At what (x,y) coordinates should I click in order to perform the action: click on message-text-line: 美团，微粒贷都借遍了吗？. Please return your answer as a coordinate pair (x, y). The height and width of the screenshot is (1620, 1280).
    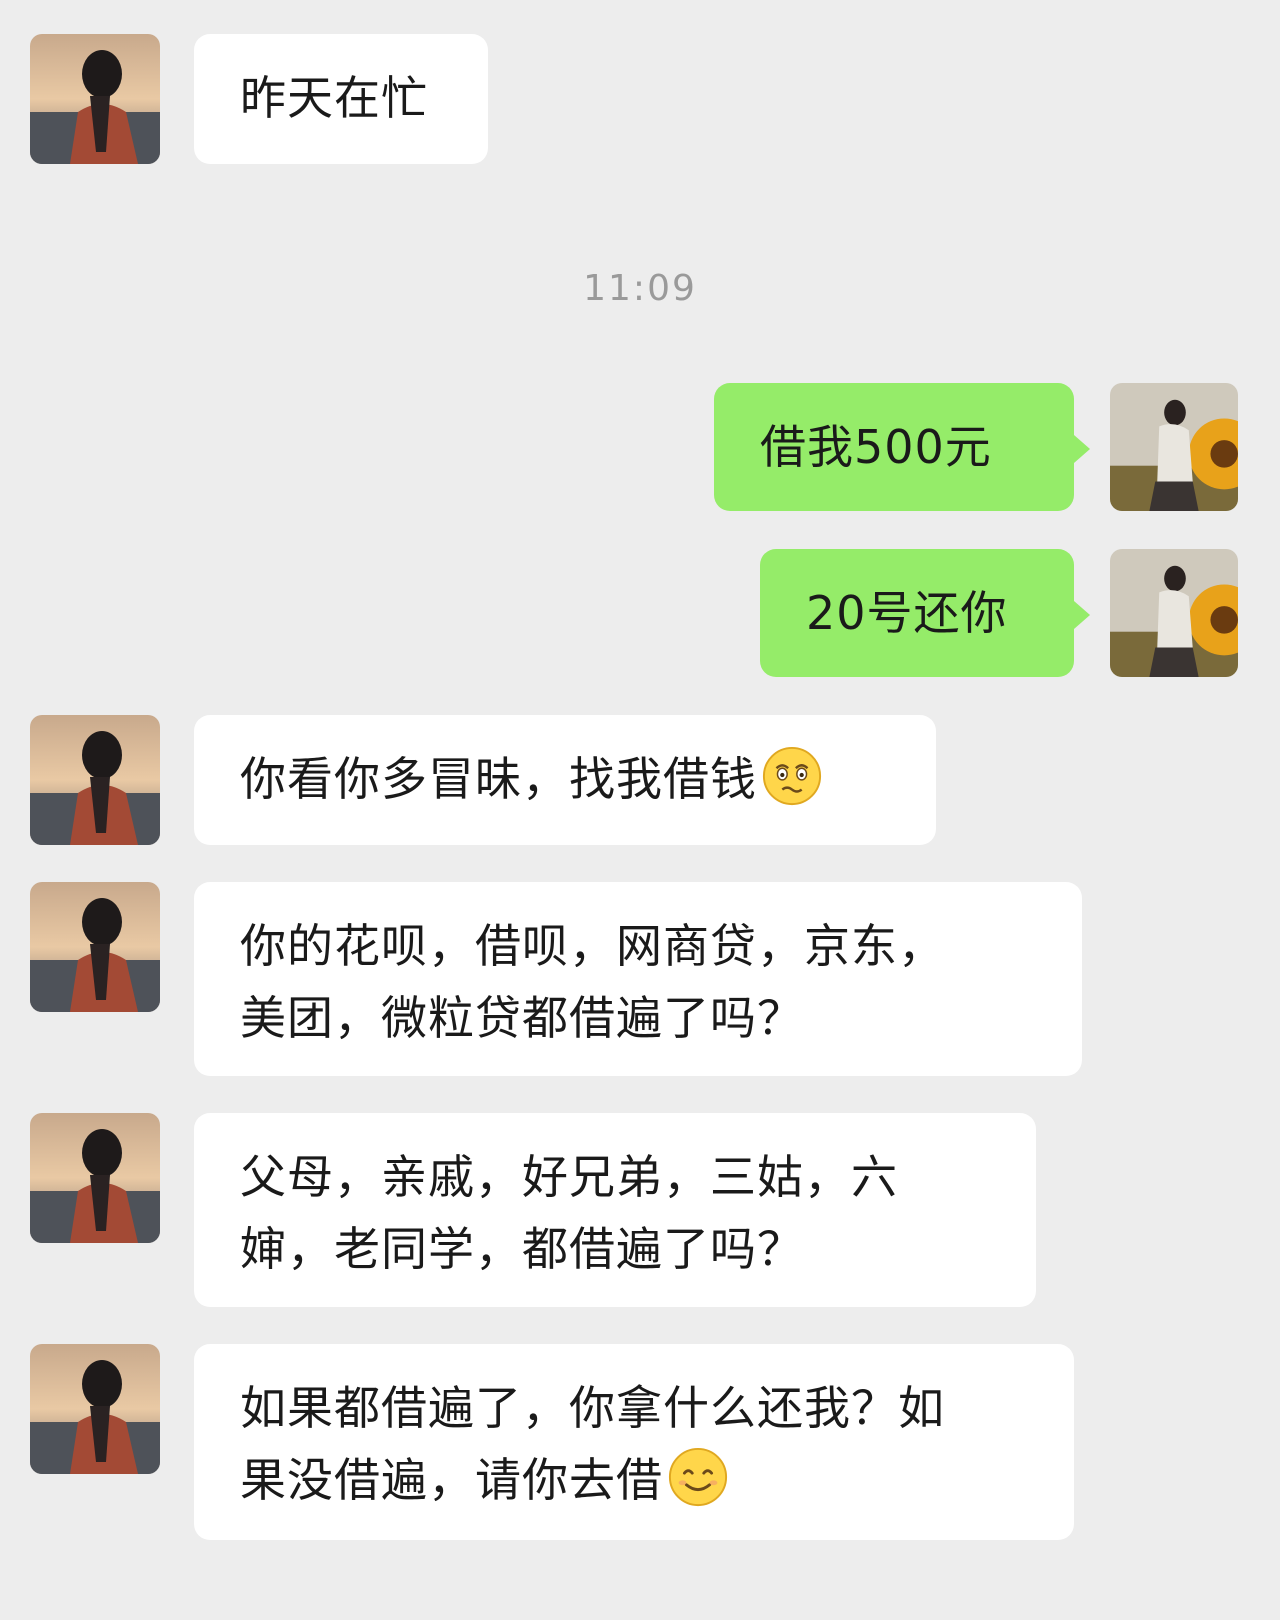
    Looking at the image, I should click on (522, 1018).